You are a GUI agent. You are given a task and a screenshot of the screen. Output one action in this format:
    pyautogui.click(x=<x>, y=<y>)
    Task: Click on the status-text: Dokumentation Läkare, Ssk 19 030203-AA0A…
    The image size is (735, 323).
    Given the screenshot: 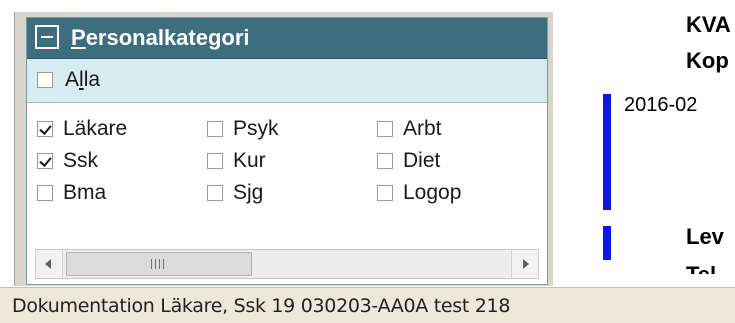 What is the action you would take?
    pyautogui.click(x=261, y=306)
    